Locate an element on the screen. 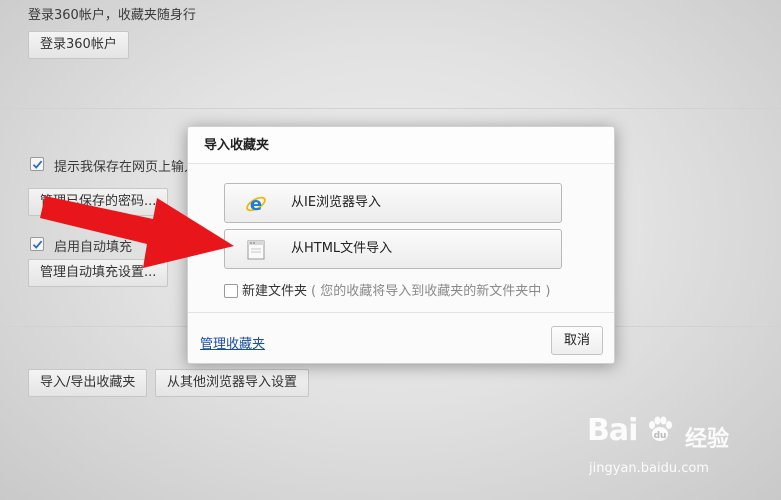  watermark-brand: Bai is located at coordinates (612, 430).